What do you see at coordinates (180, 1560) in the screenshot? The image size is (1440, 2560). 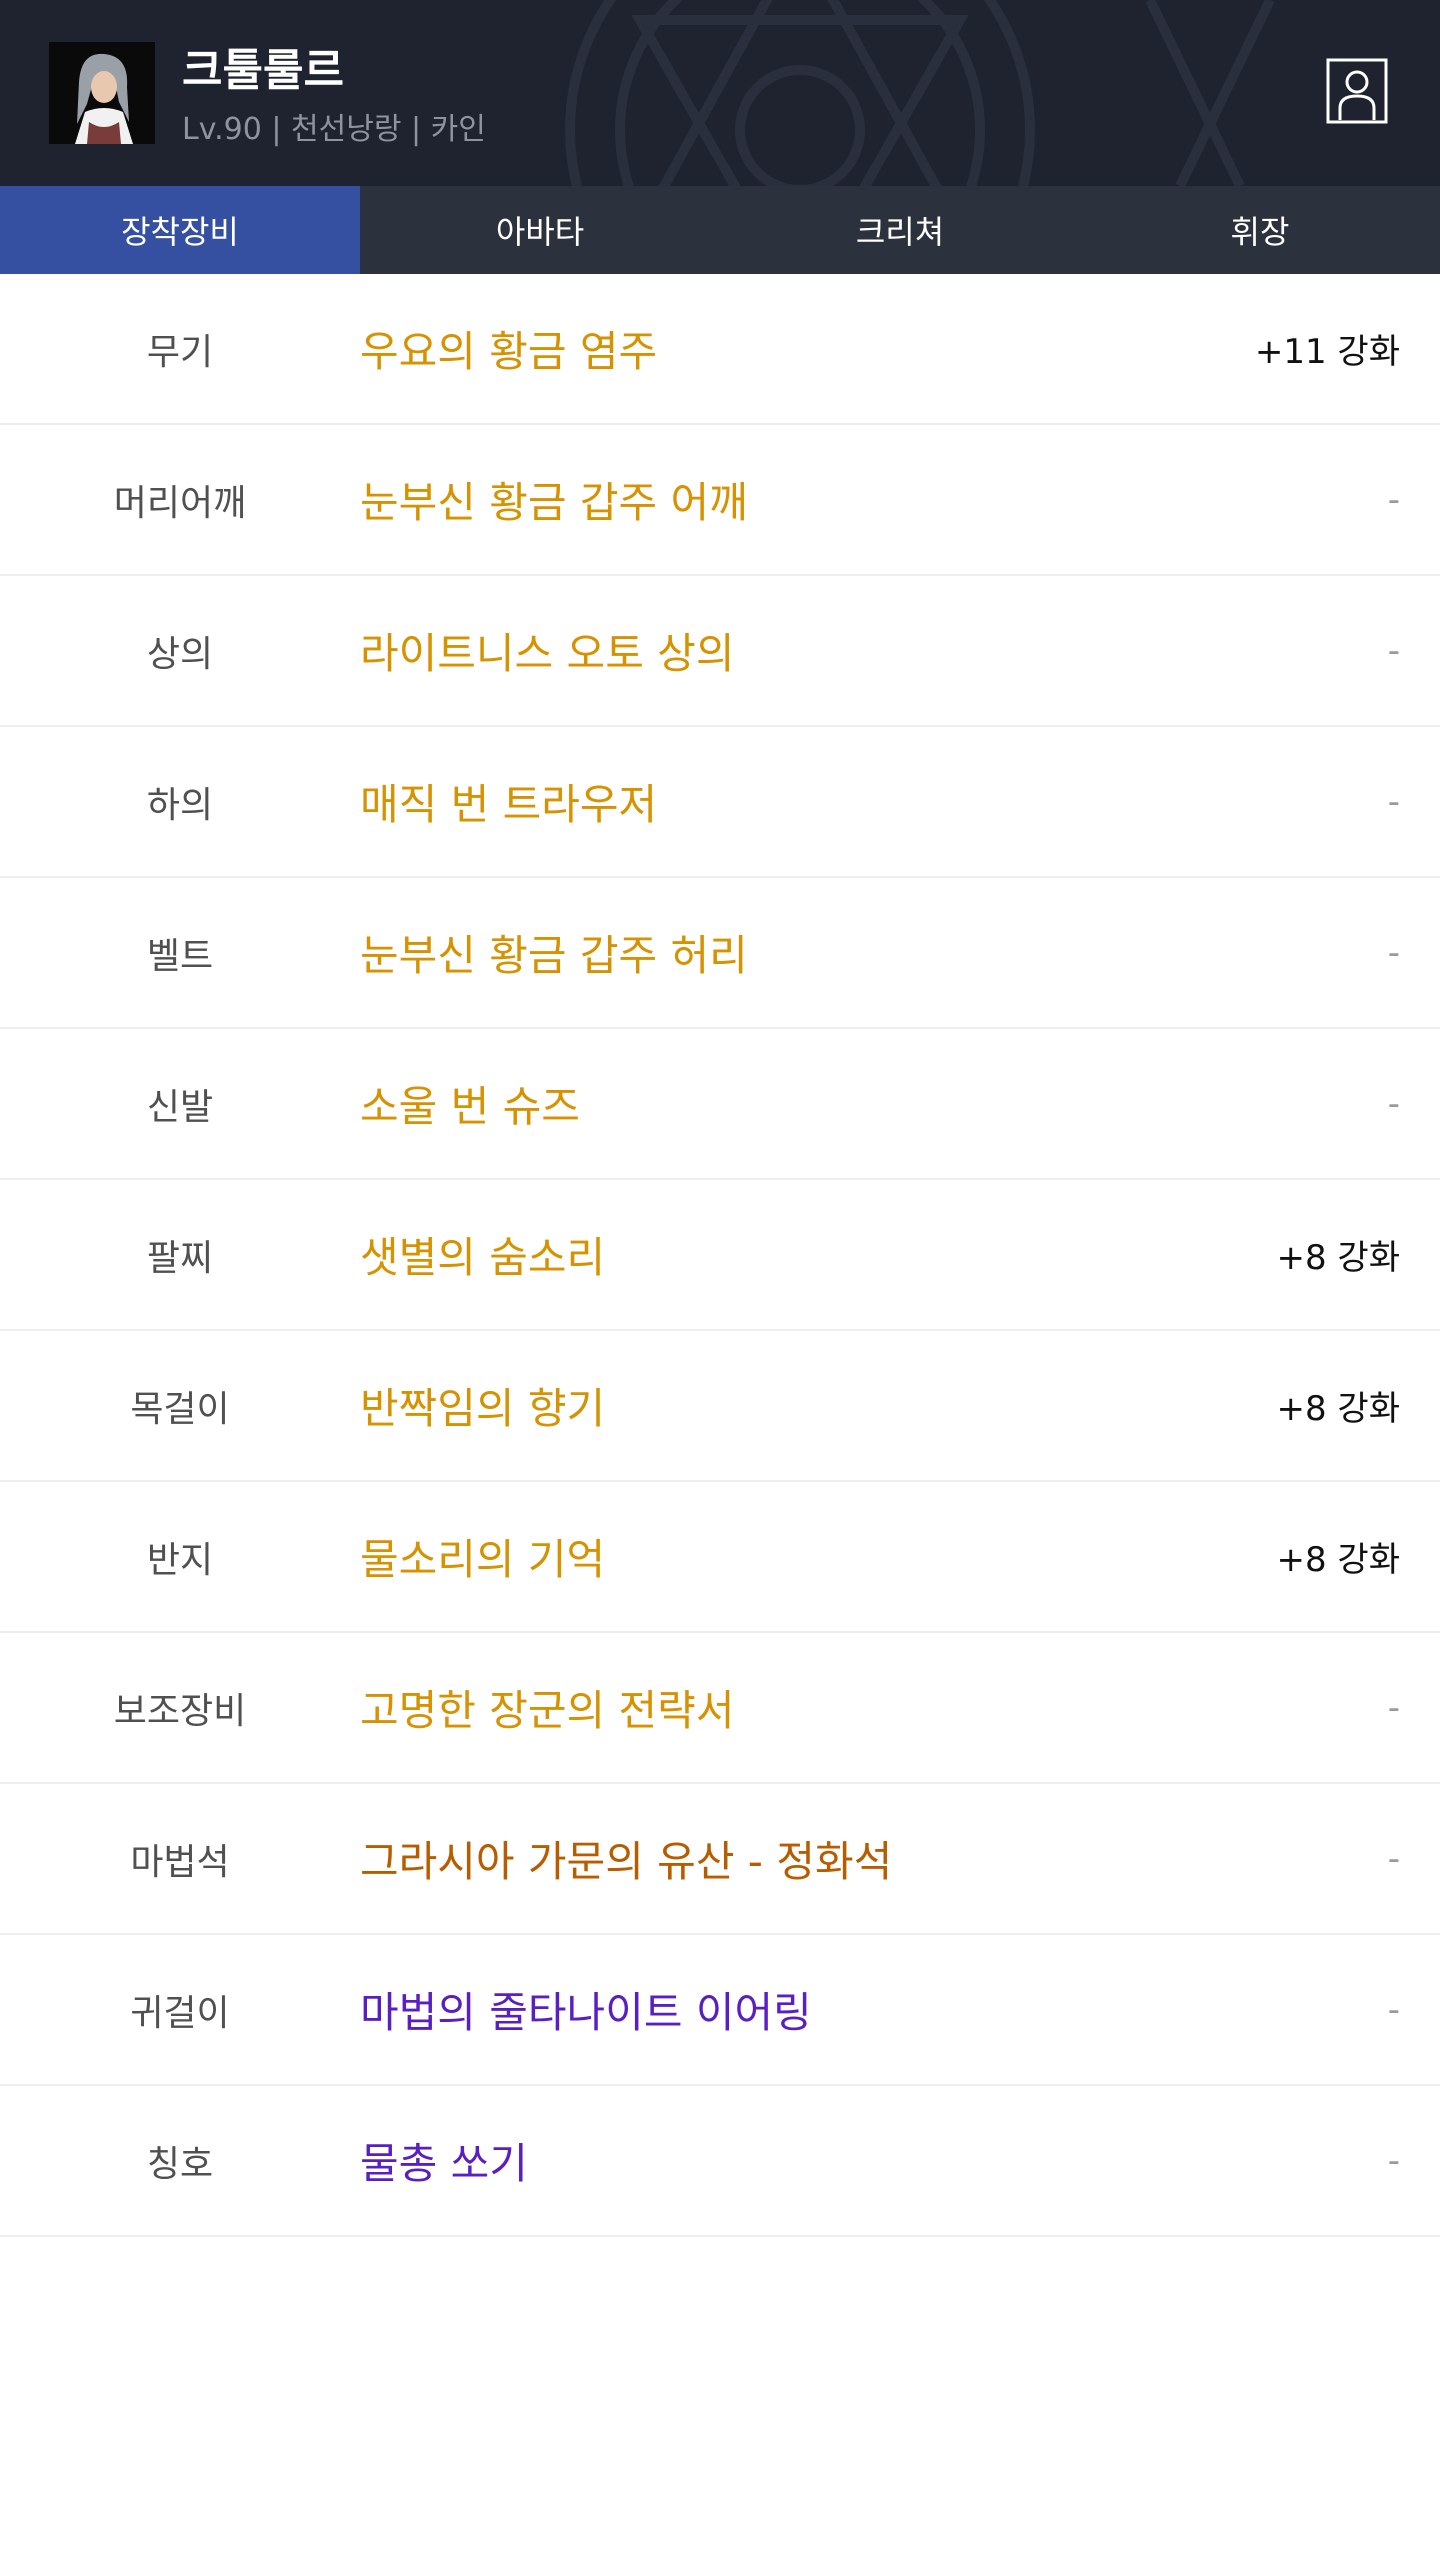 I see `slot-label: 반지` at bounding box center [180, 1560].